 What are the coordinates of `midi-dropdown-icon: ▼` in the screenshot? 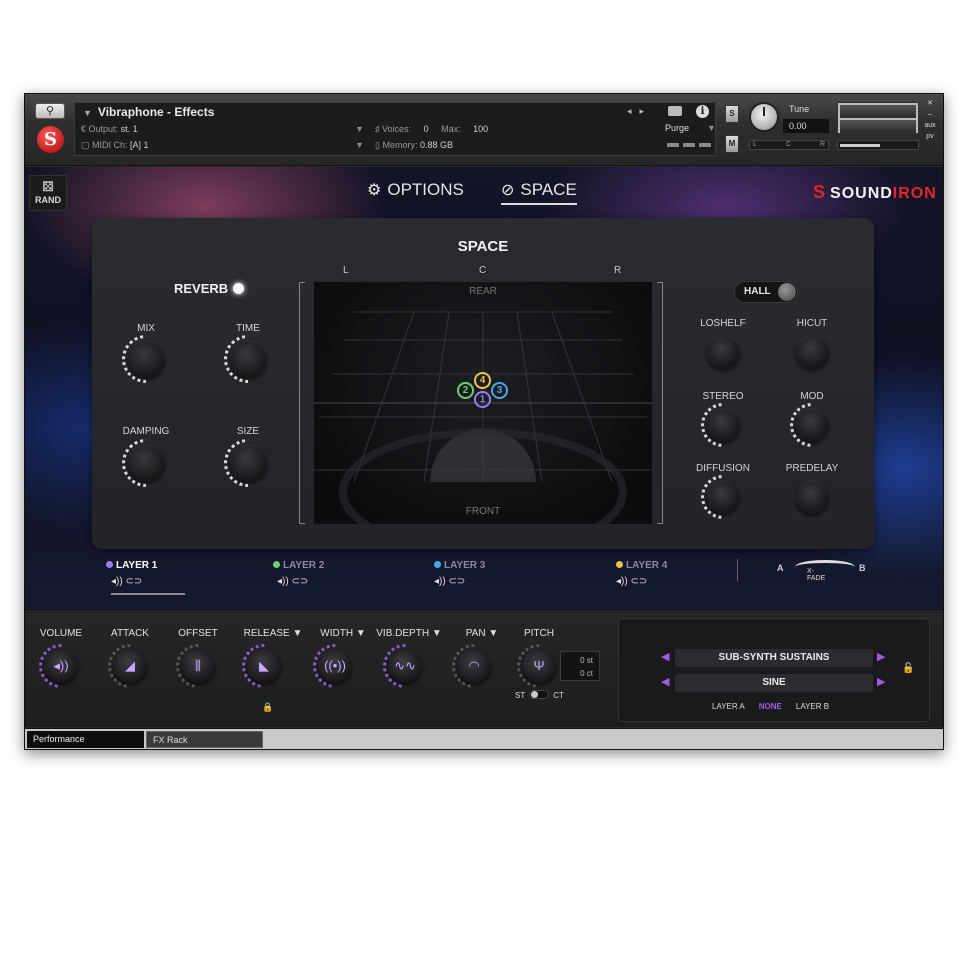 It's located at (359, 145).